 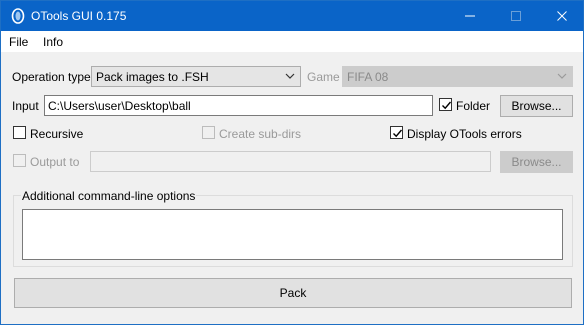 What do you see at coordinates (368, 77) in the screenshot?
I see `game-value: FIFA 08` at bounding box center [368, 77].